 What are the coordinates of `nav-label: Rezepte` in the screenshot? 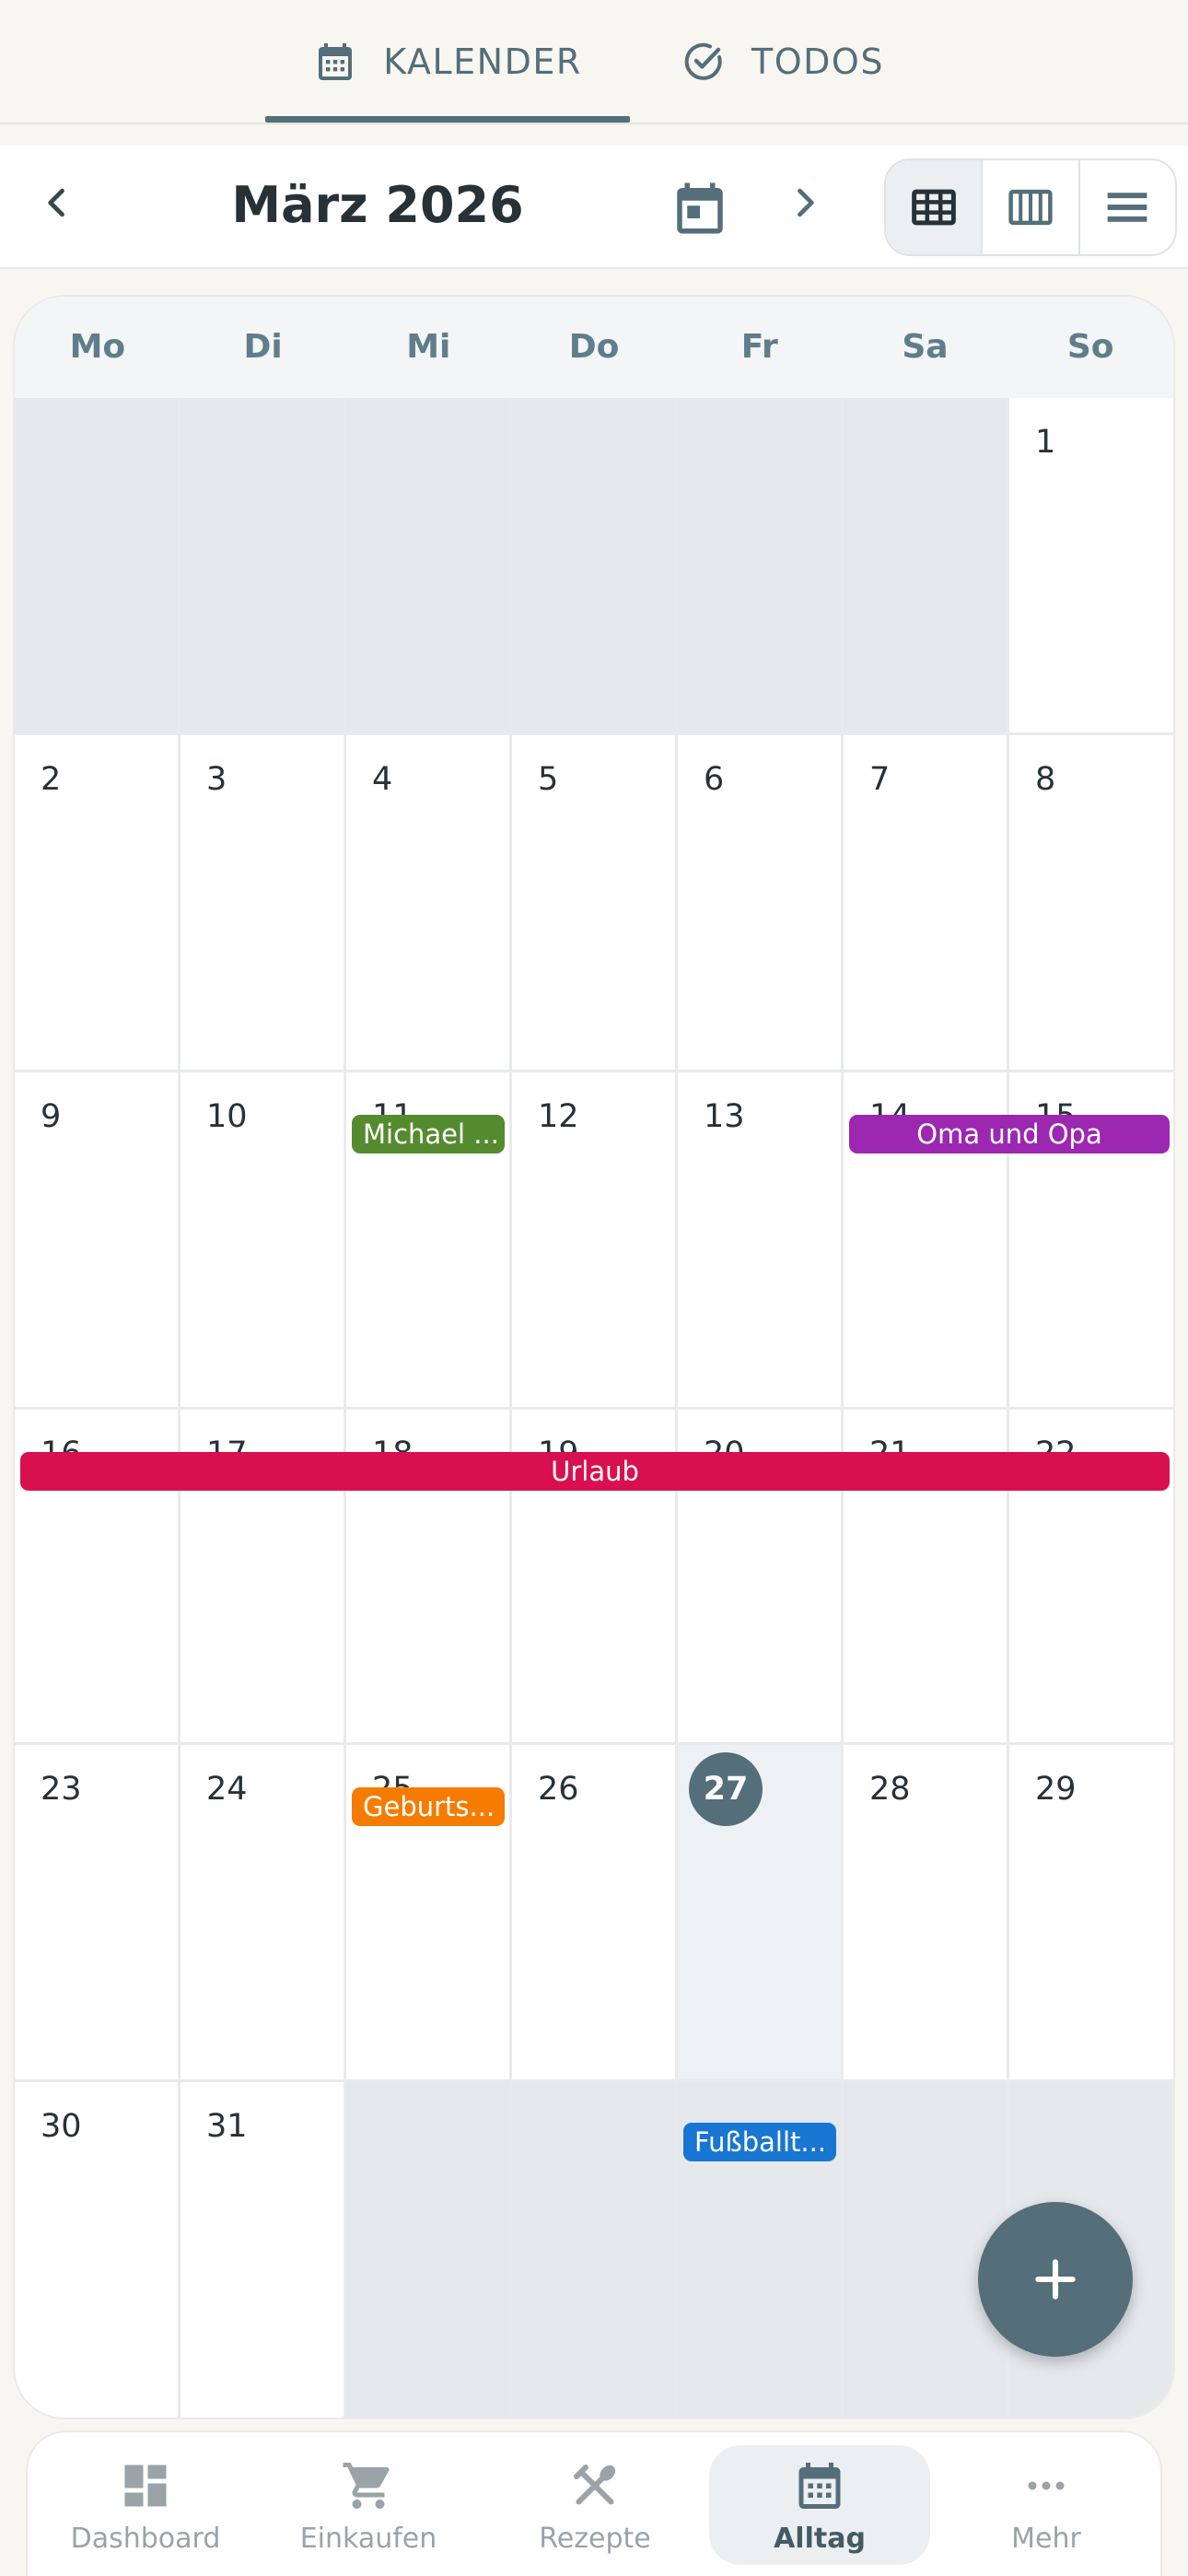 It's located at (595, 2539).